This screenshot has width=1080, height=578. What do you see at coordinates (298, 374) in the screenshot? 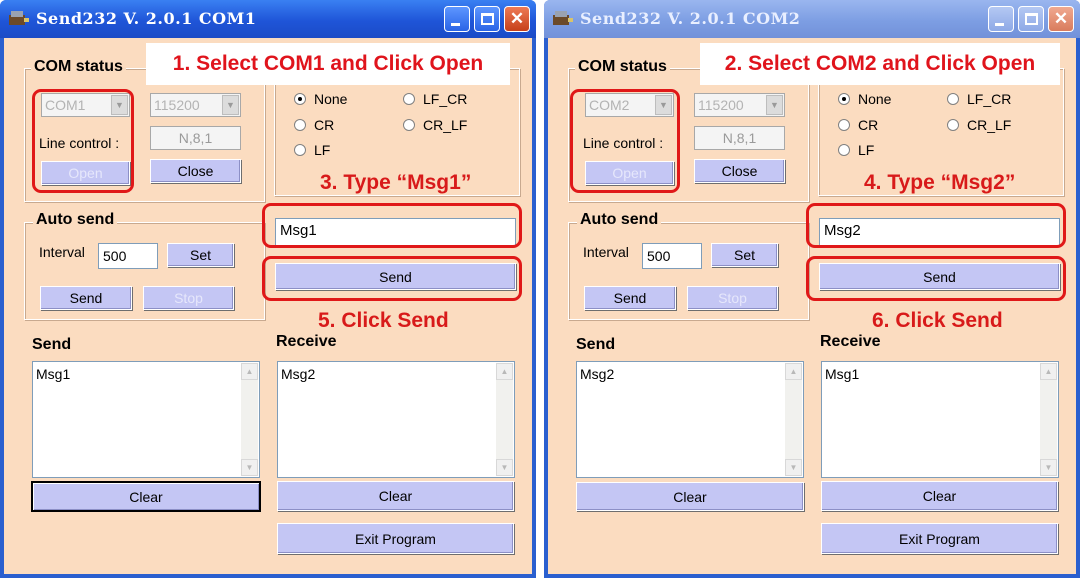
I see `receive-text: Msg2` at bounding box center [298, 374].